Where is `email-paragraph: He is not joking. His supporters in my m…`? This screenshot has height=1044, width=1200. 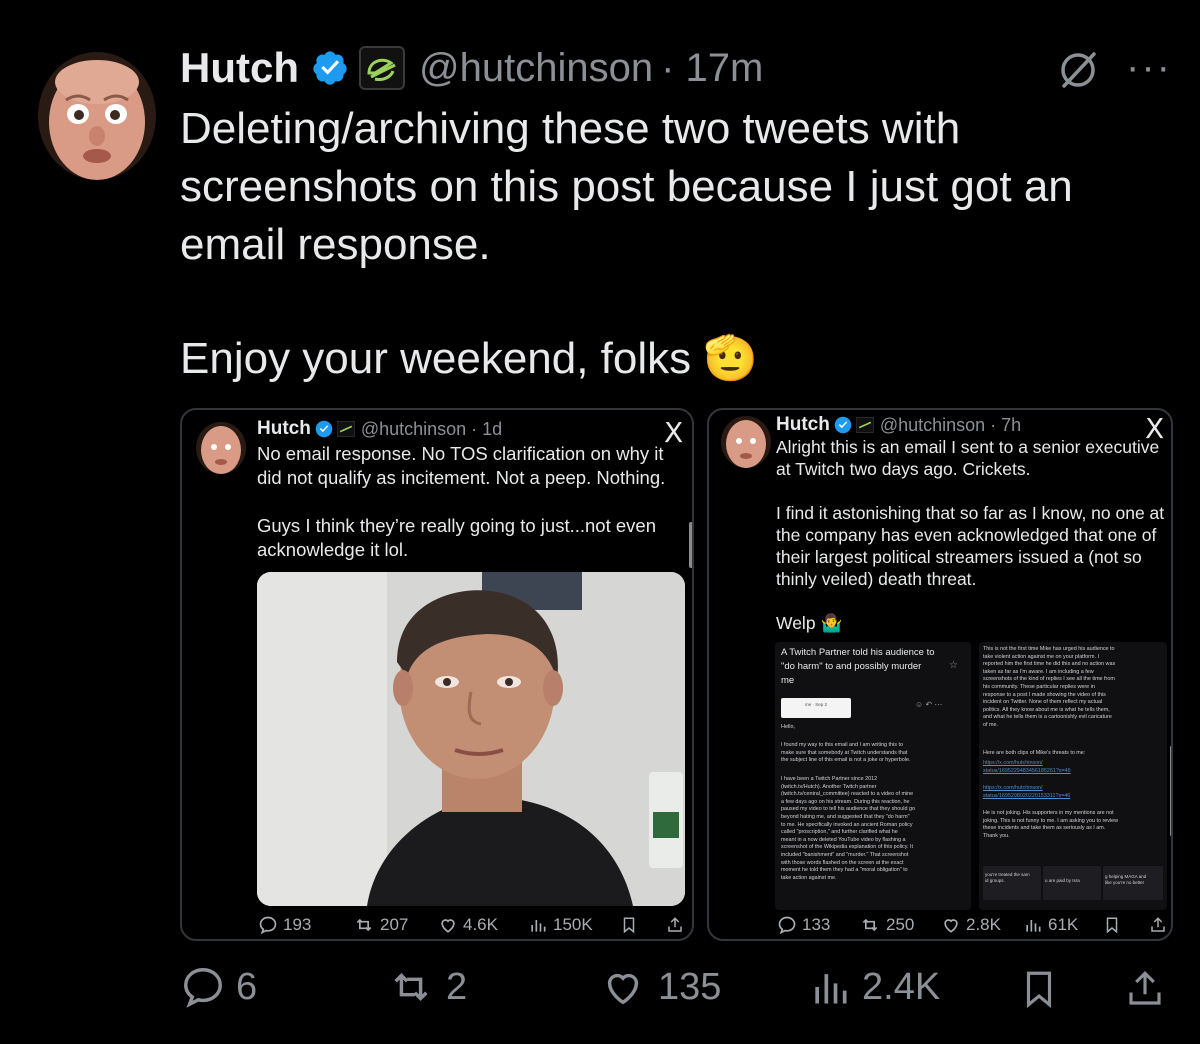 email-paragraph: He is not joking. His supporters in my m… is located at coordinates (1051, 824).